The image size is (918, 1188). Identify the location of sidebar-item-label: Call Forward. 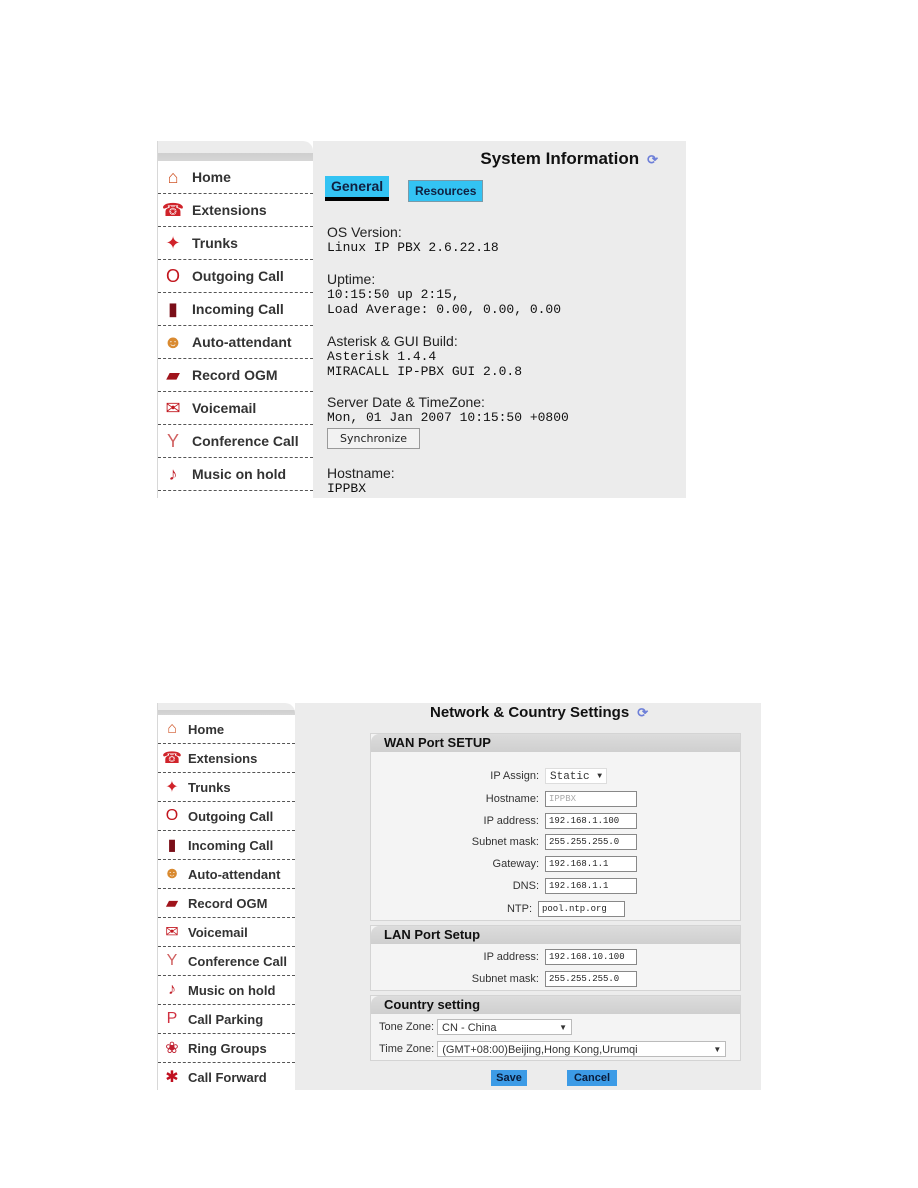
(227, 1077).